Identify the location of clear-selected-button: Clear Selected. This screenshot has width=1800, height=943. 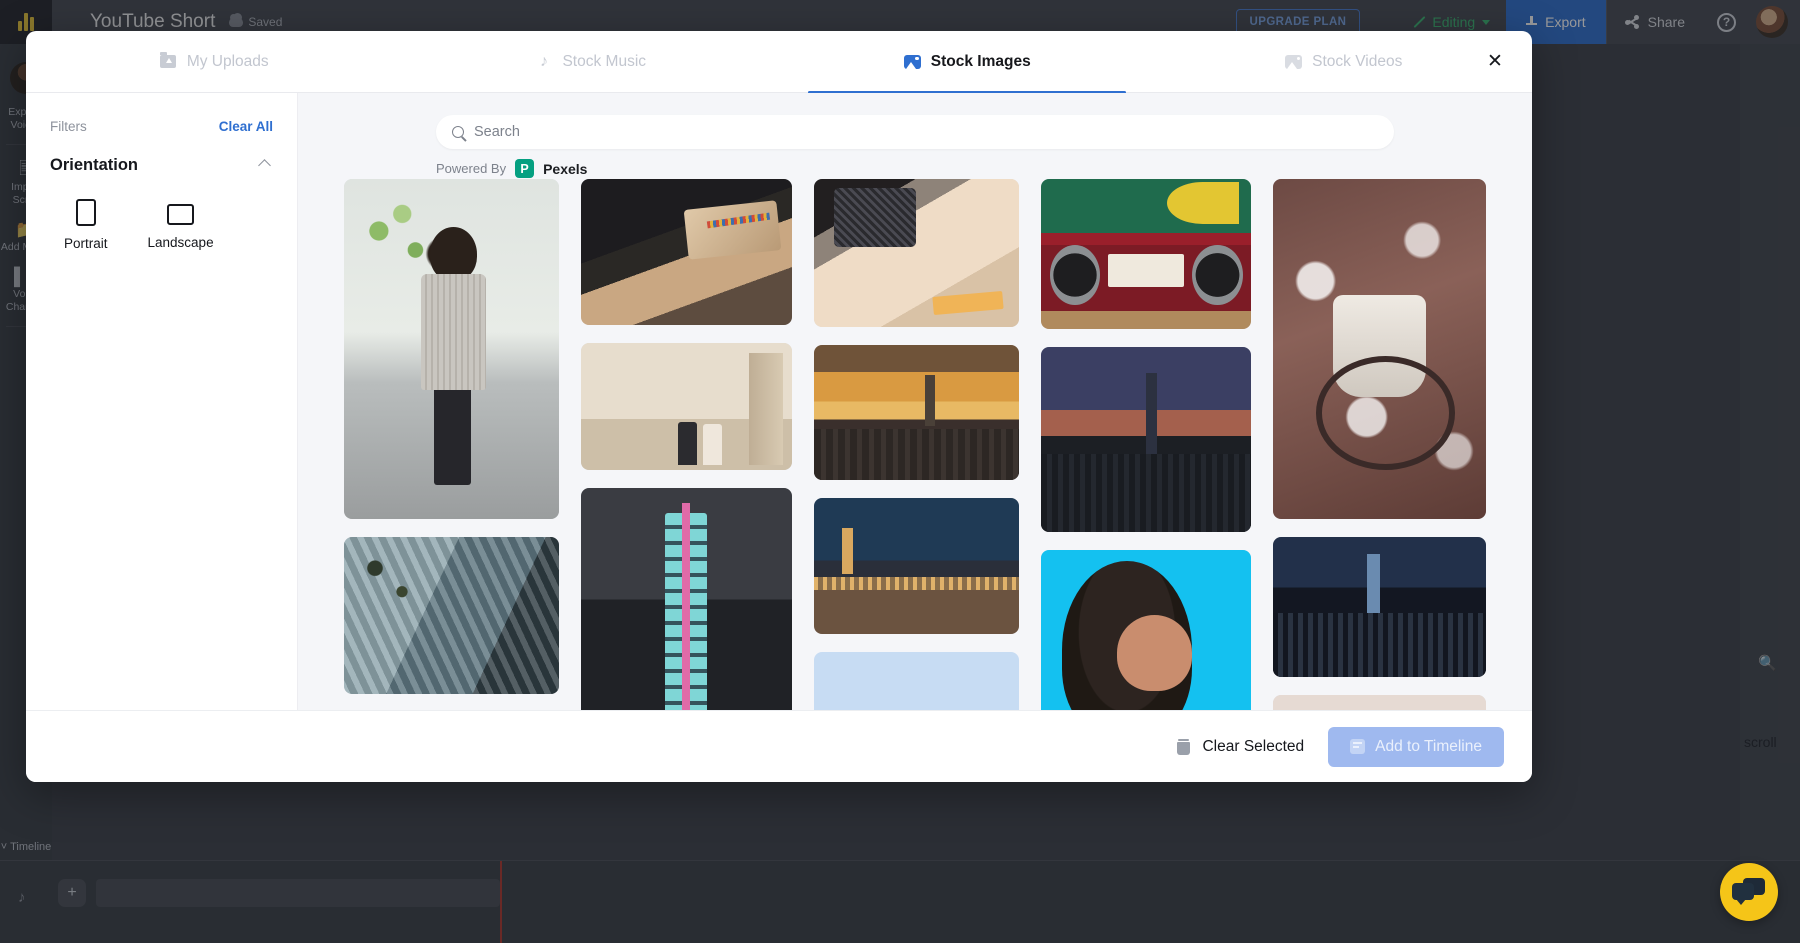
(1240, 747).